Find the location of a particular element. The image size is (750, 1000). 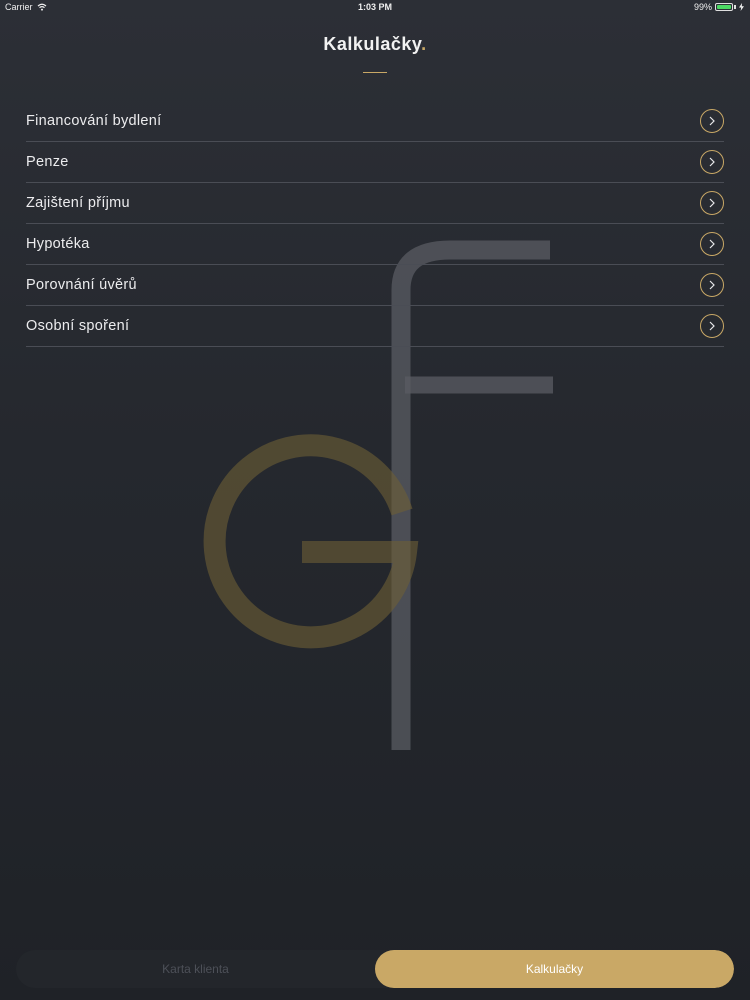

status-time: 1:03 PM is located at coordinates (374, 7).